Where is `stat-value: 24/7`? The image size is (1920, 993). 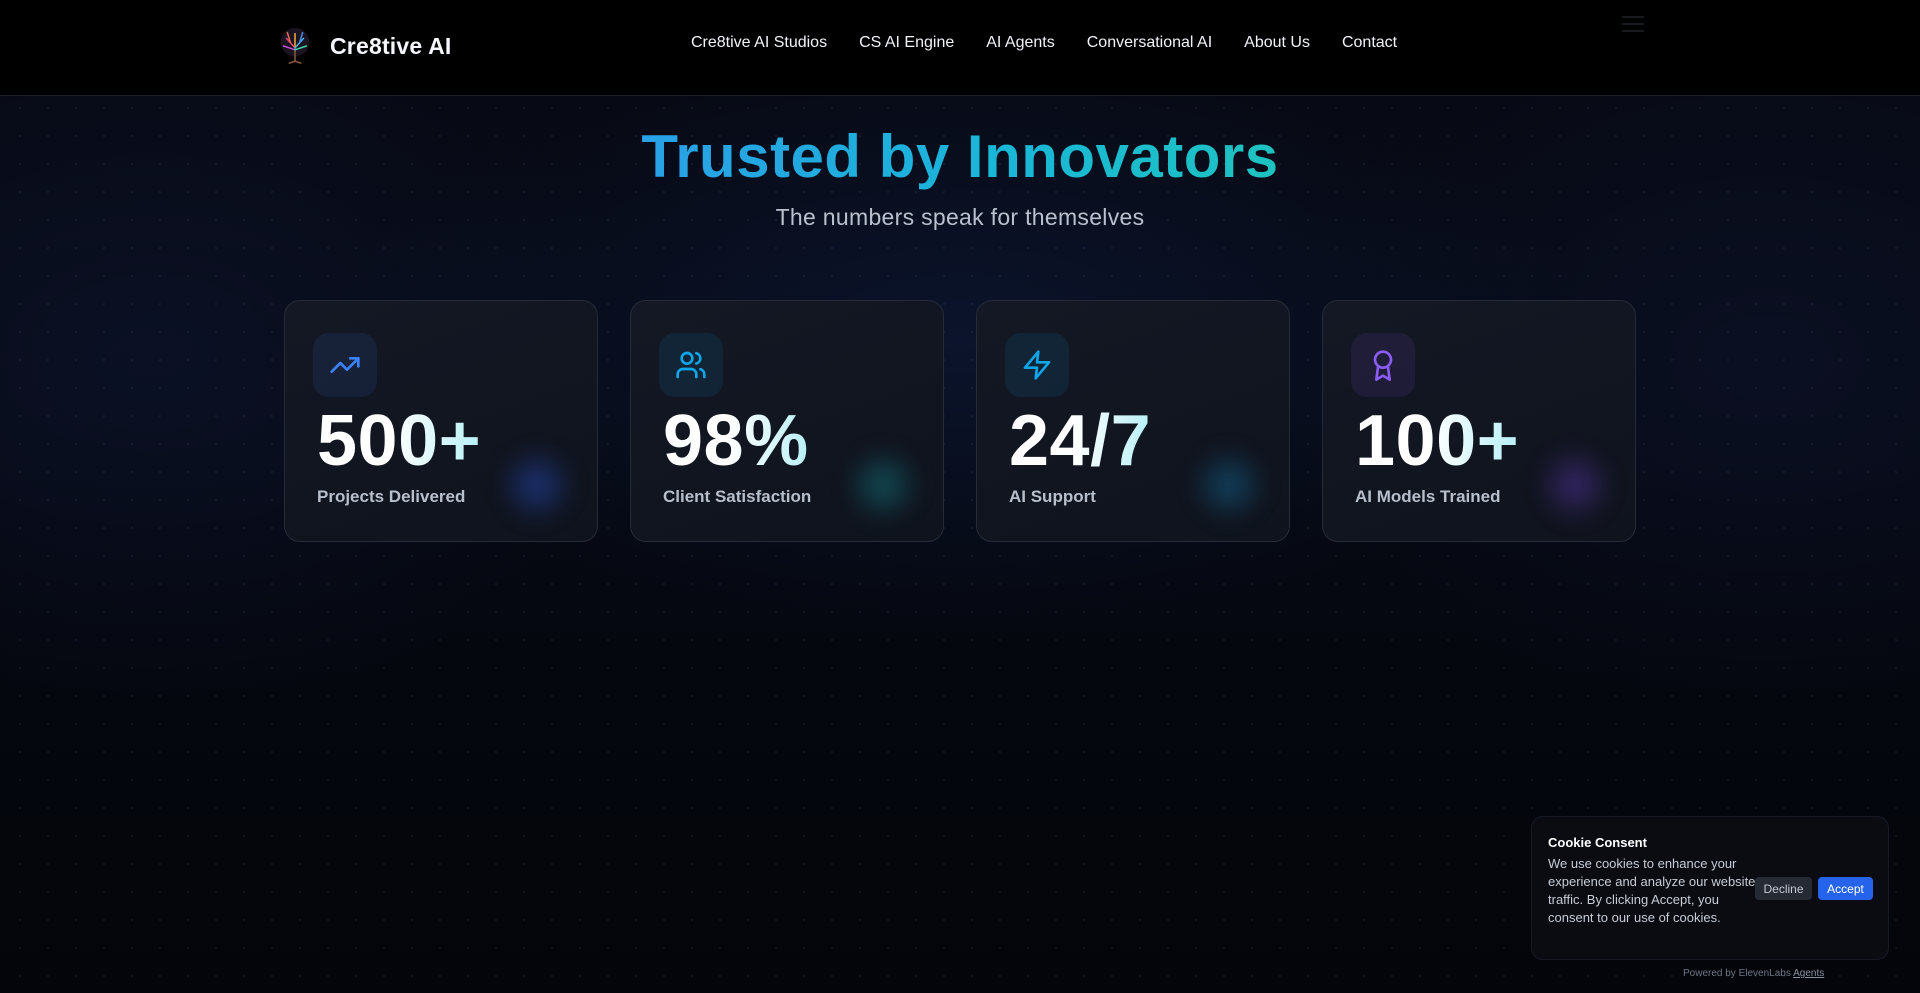
stat-value: 24/7 is located at coordinates (1080, 441).